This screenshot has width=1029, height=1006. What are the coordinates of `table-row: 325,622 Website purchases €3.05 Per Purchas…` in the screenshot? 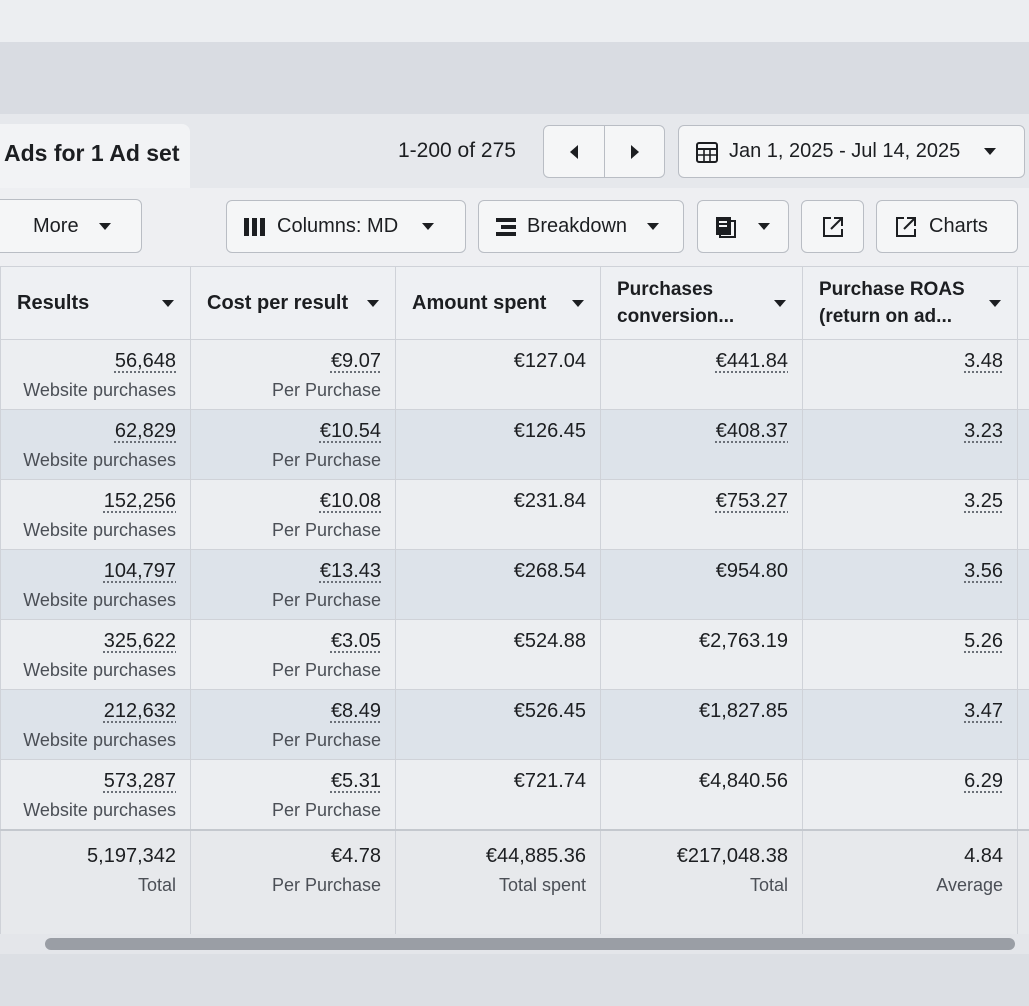 It's located at (514, 654).